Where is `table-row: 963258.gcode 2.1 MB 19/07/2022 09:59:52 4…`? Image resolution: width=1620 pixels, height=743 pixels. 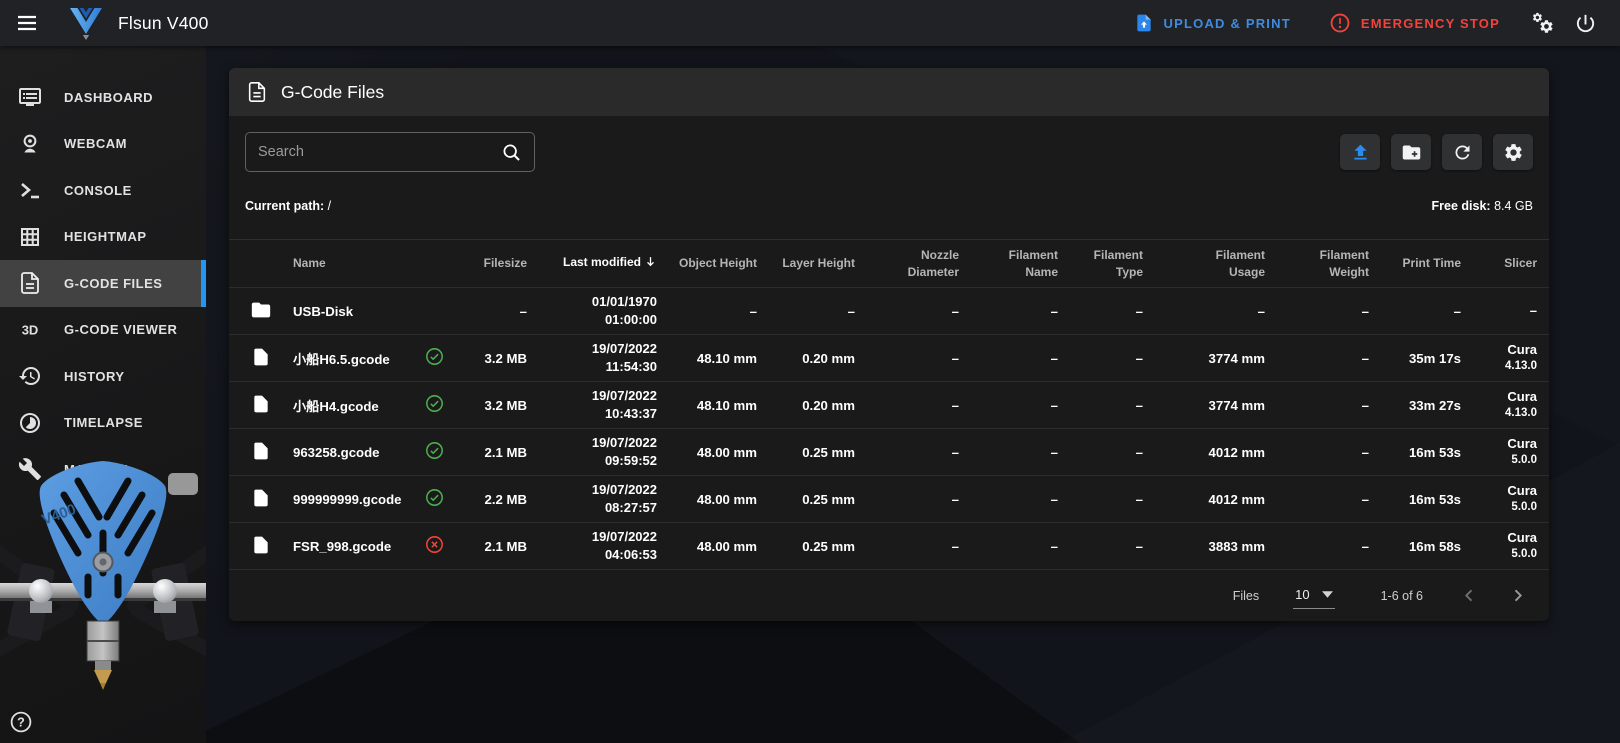
table-row: 963258.gcode 2.1 MB 19/07/2022 09:59:52 4… is located at coordinates (889, 451).